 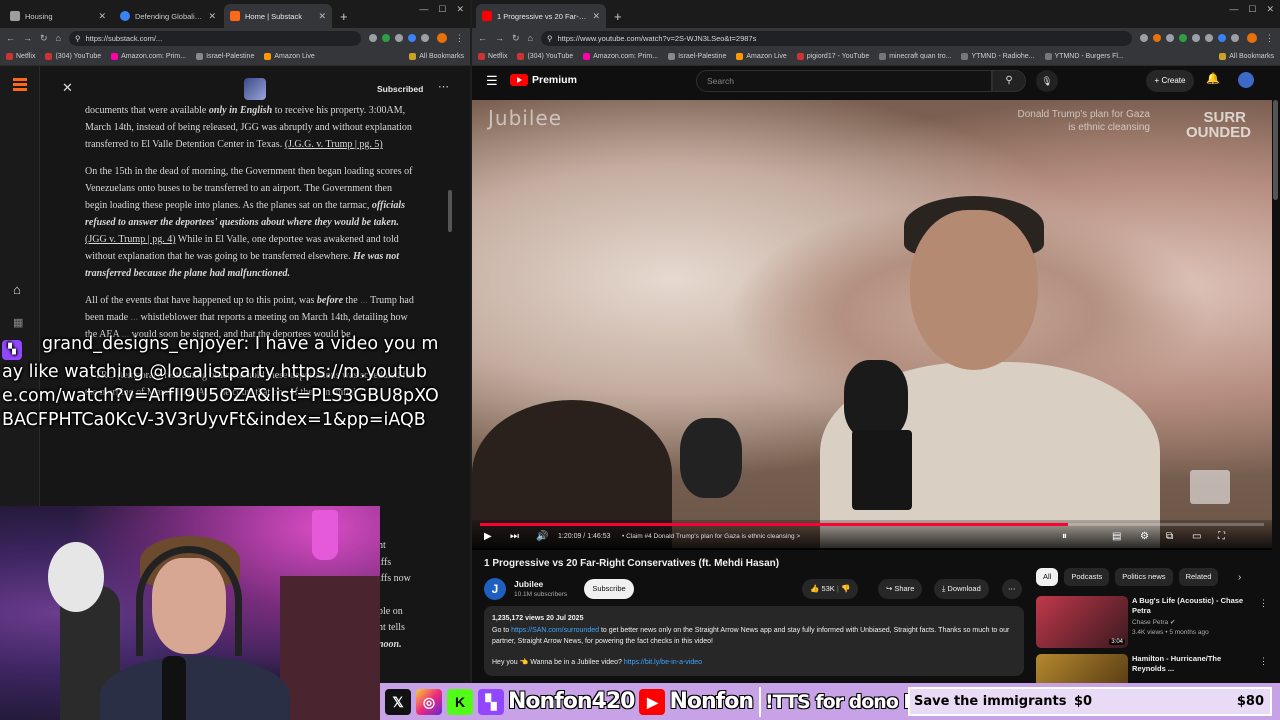 What do you see at coordinates (514, 536) in the screenshot?
I see `next-icon: ⏭` at bounding box center [514, 536].